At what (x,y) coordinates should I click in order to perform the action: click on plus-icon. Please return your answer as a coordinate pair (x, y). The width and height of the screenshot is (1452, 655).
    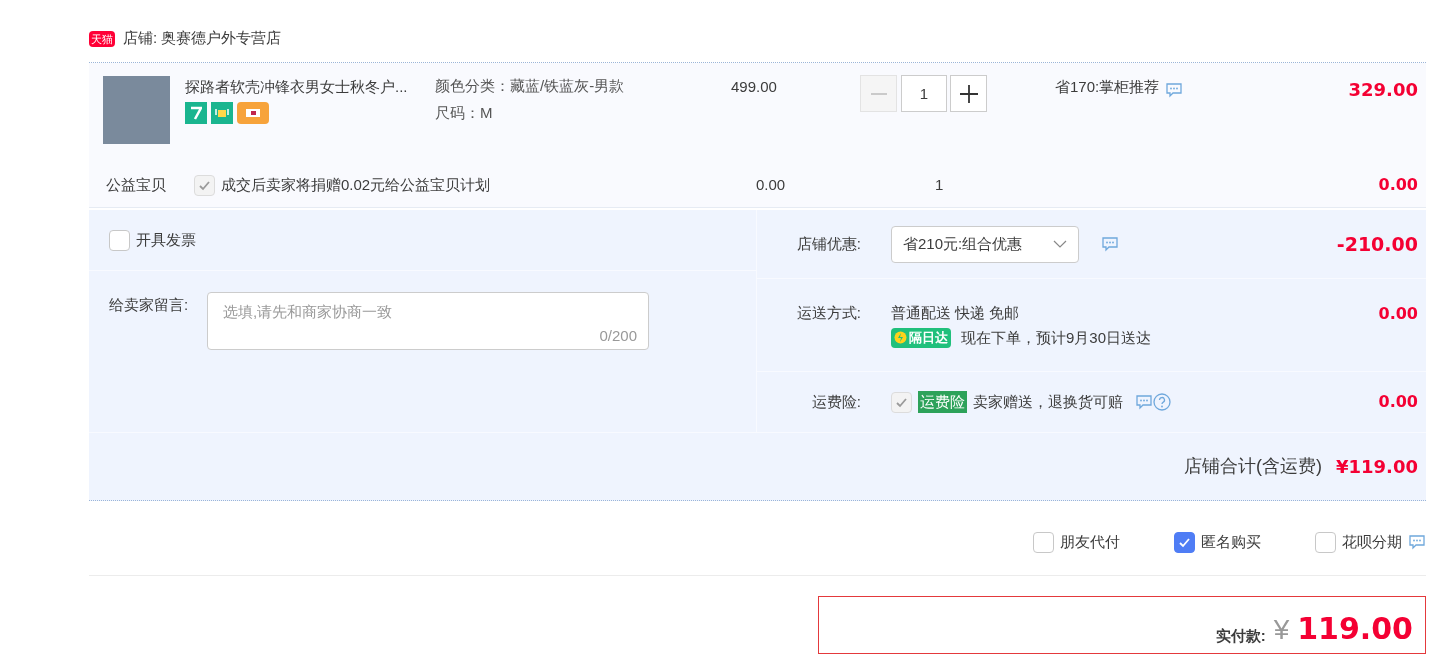
    Looking at the image, I should click on (968, 93).